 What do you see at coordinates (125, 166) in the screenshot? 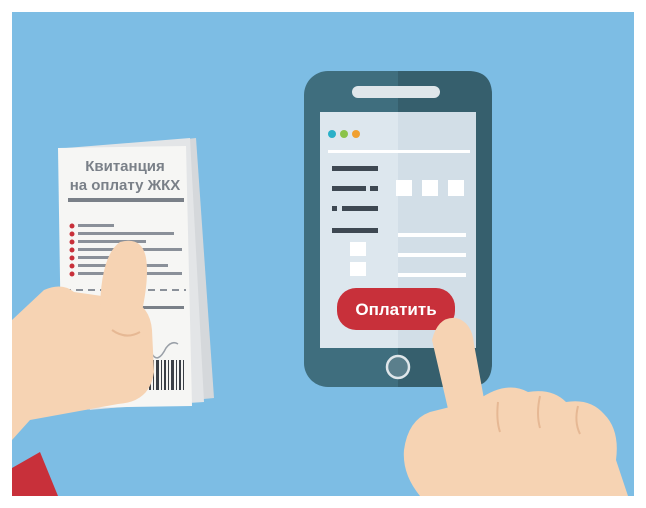
I see `receipt-title-line1: Квитанция` at bounding box center [125, 166].